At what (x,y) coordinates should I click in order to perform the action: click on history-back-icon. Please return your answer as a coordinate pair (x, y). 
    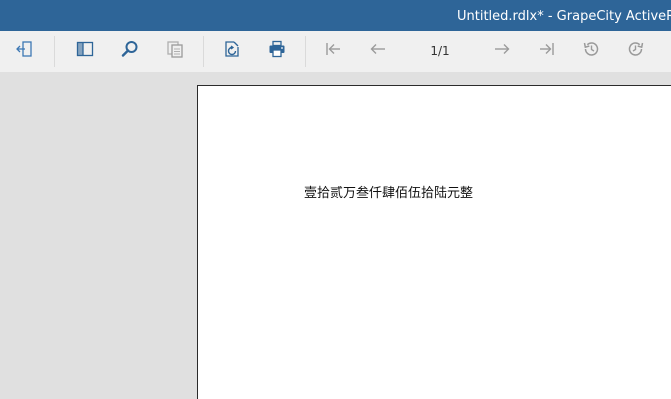
    Looking at the image, I should click on (591, 51).